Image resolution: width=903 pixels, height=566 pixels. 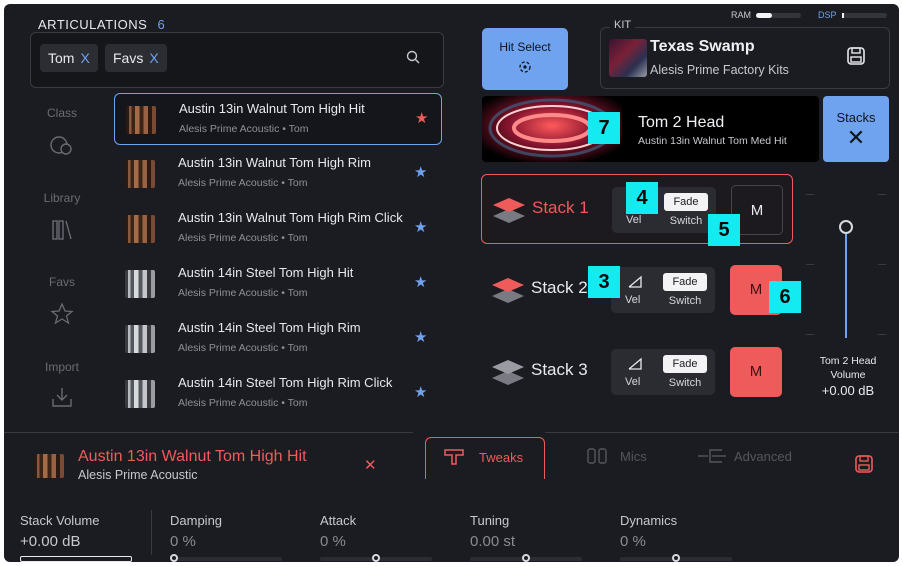 What do you see at coordinates (635, 363) in the screenshot?
I see `velocity-curve-icon` at bounding box center [635, 363].